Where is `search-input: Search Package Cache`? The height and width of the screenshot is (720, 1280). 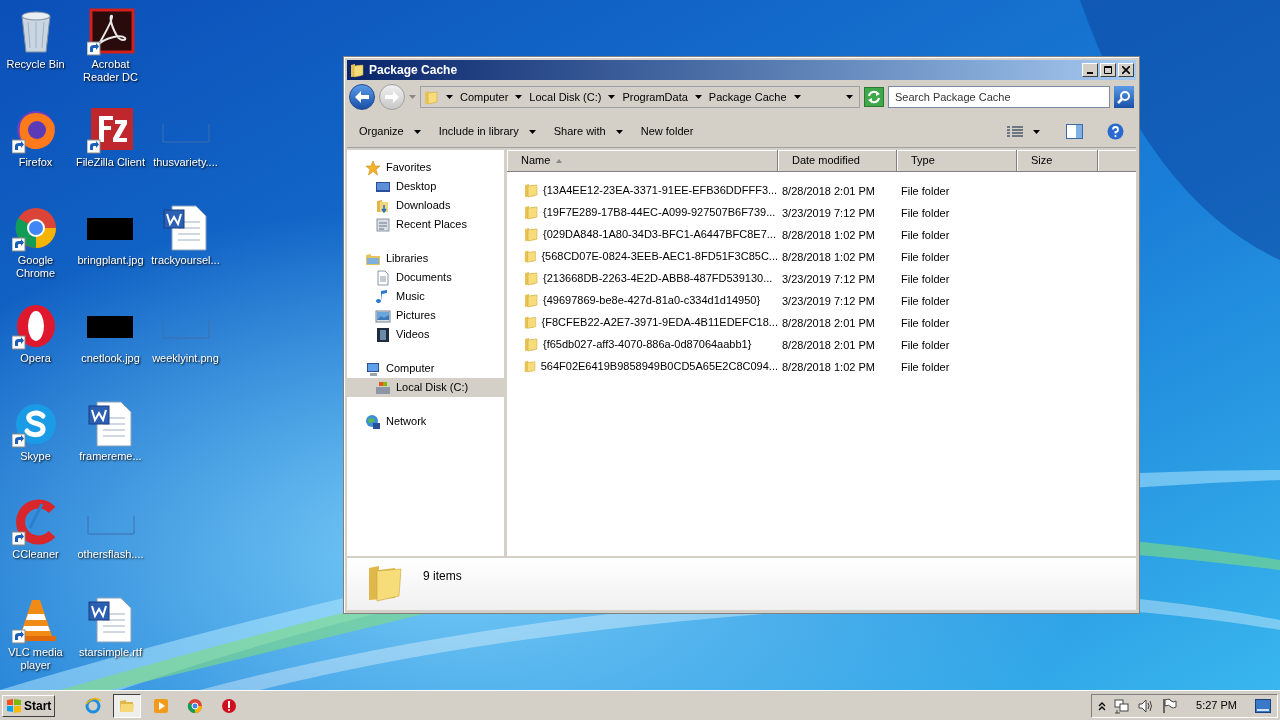
search-input: Search Package Cache is located at coordinates (999, 97).